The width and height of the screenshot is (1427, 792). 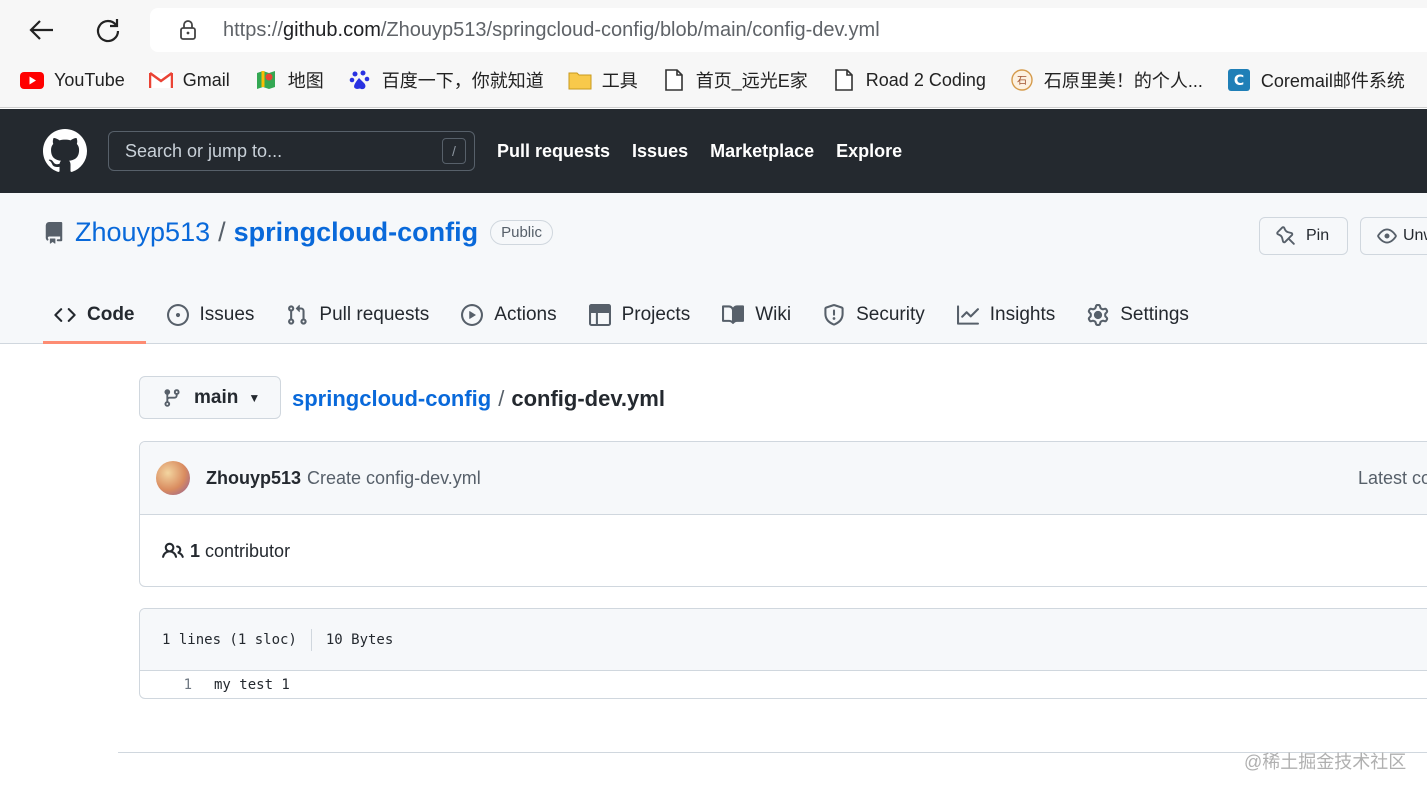 What do you see at coordinates (595, 80) in the screenshot?
I see `bookmark-tools-folder: 工具` at bounding box center [595, 80].